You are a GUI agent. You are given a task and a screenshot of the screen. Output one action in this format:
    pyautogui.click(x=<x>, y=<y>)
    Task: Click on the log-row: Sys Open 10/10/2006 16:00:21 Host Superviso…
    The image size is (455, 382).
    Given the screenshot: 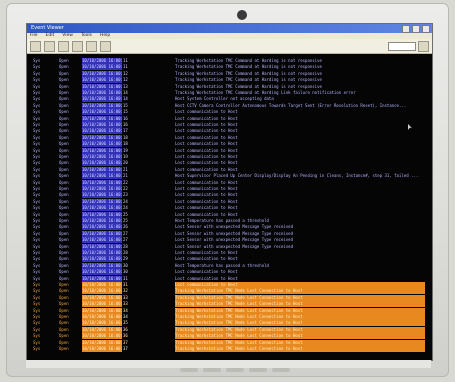 What is the action you would take?
    pyautogui.click(x=229, y=176)
    